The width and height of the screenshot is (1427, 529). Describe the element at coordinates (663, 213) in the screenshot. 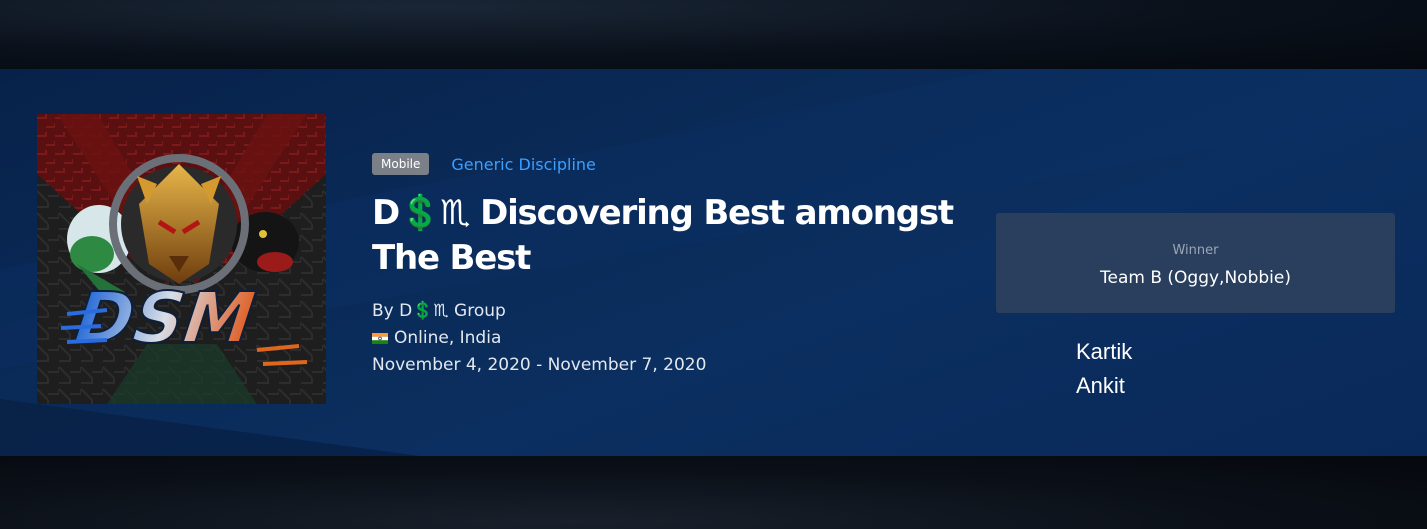

I see `title-line-1: D💲♏ Discovering Best amongst` at that location.